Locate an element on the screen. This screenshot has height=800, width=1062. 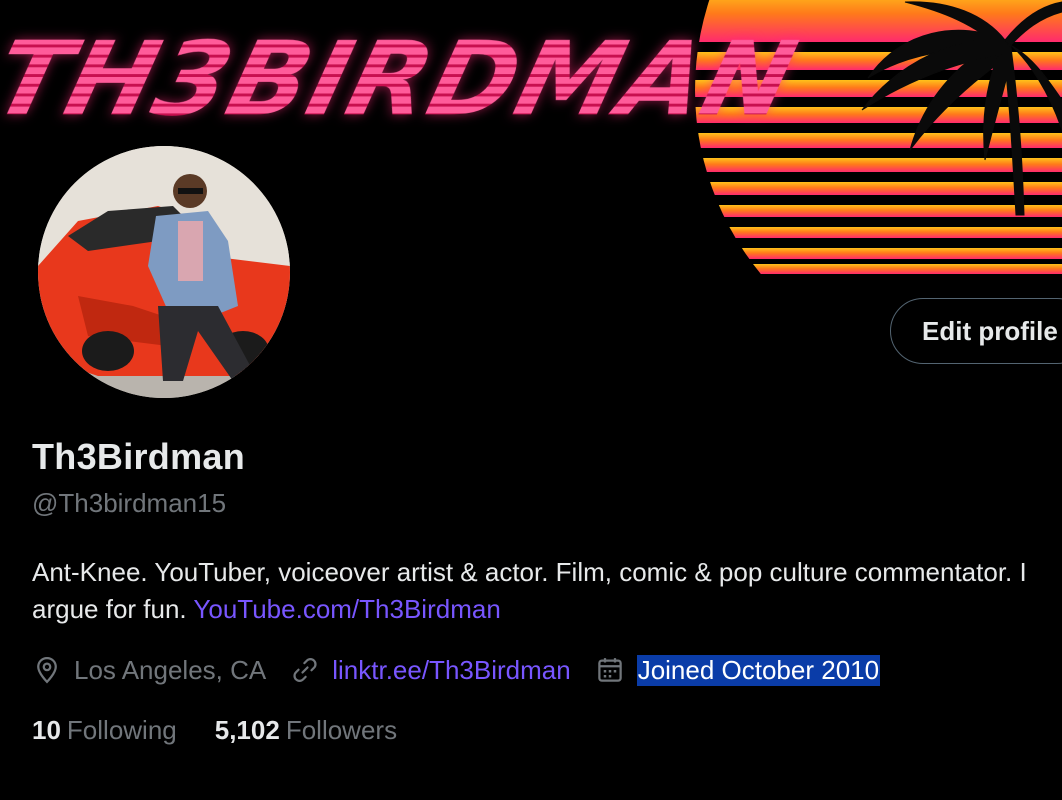
edit-profile-button: Edit profile is located at coordinates (976, 331).